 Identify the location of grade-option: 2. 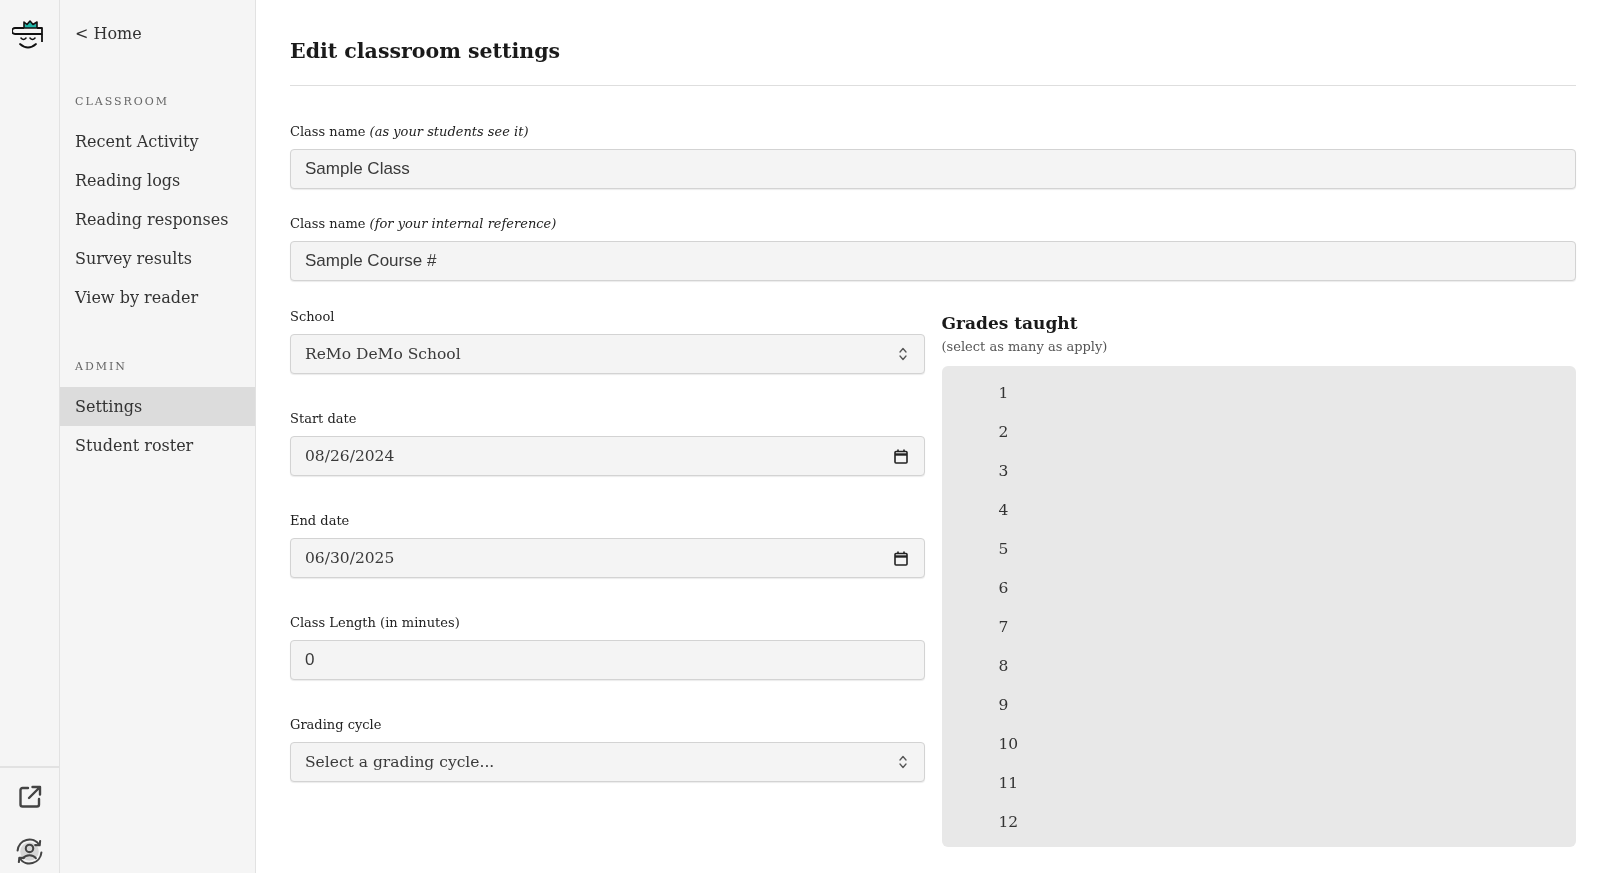
(1258, 432).